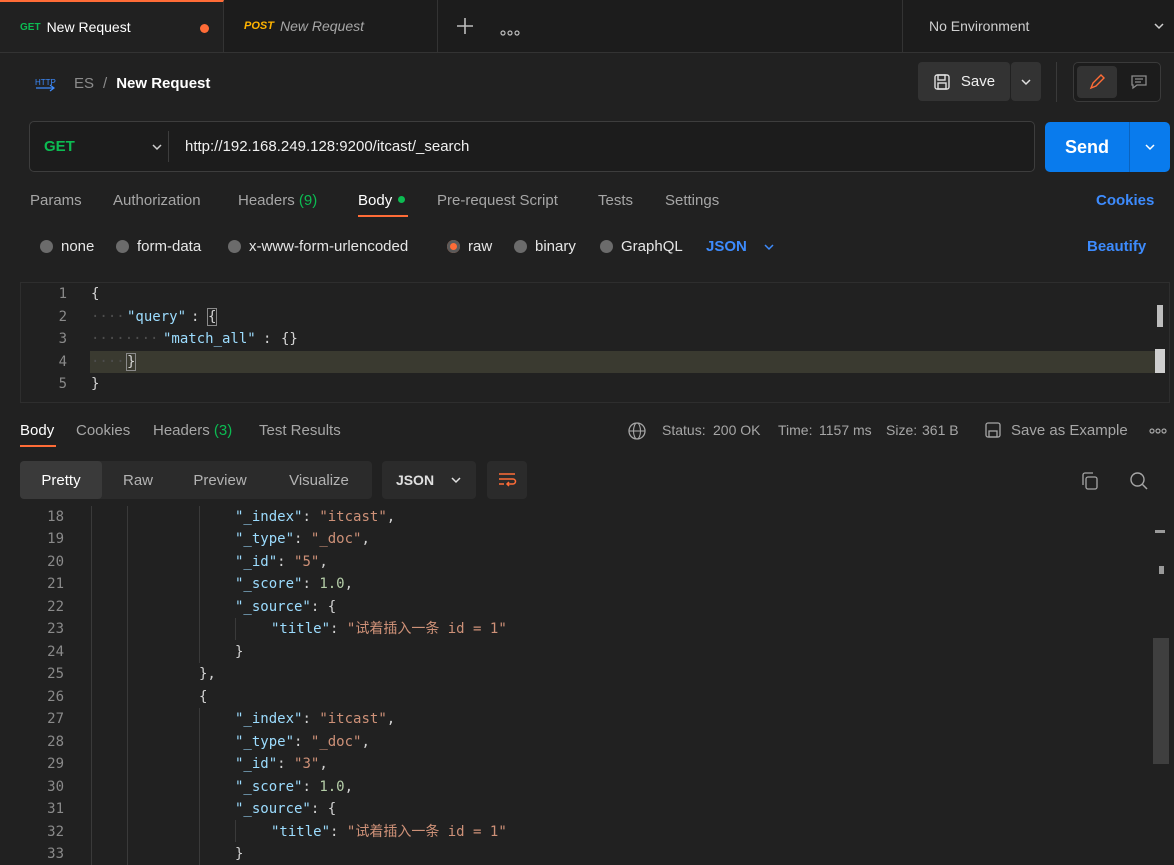 The height and width of the screenshot is (865, 1174). Describe the element at coordinates (329, 246) in the screenshot. I see `radio-label: x-www-form-urlencoded` at that location.